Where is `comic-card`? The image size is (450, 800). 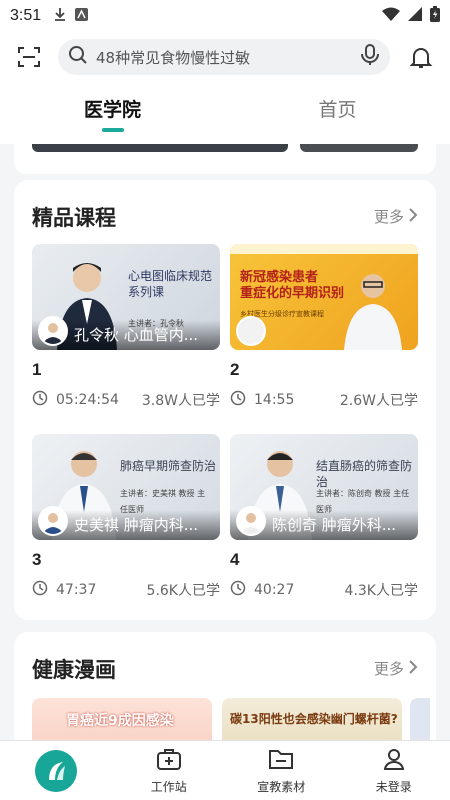 comic-card is located at coordinates (420, 719).